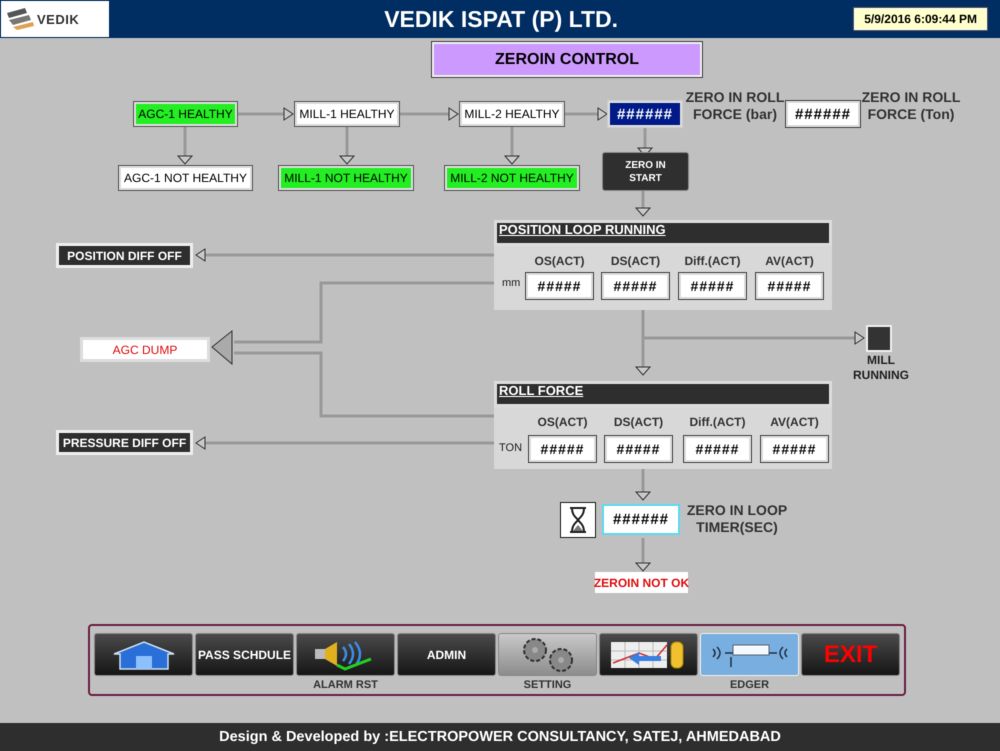  I want to click on timer-value: ######, so click(641, 519).